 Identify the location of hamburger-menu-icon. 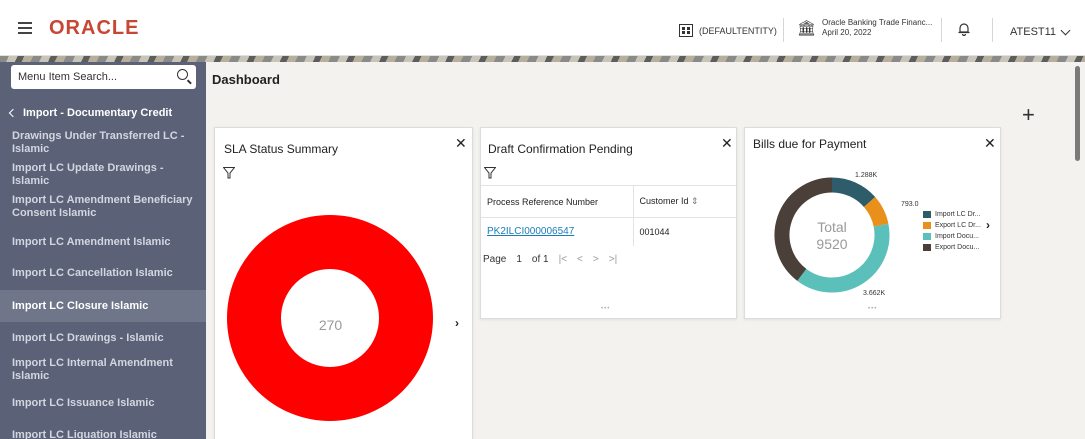
(25, 29).